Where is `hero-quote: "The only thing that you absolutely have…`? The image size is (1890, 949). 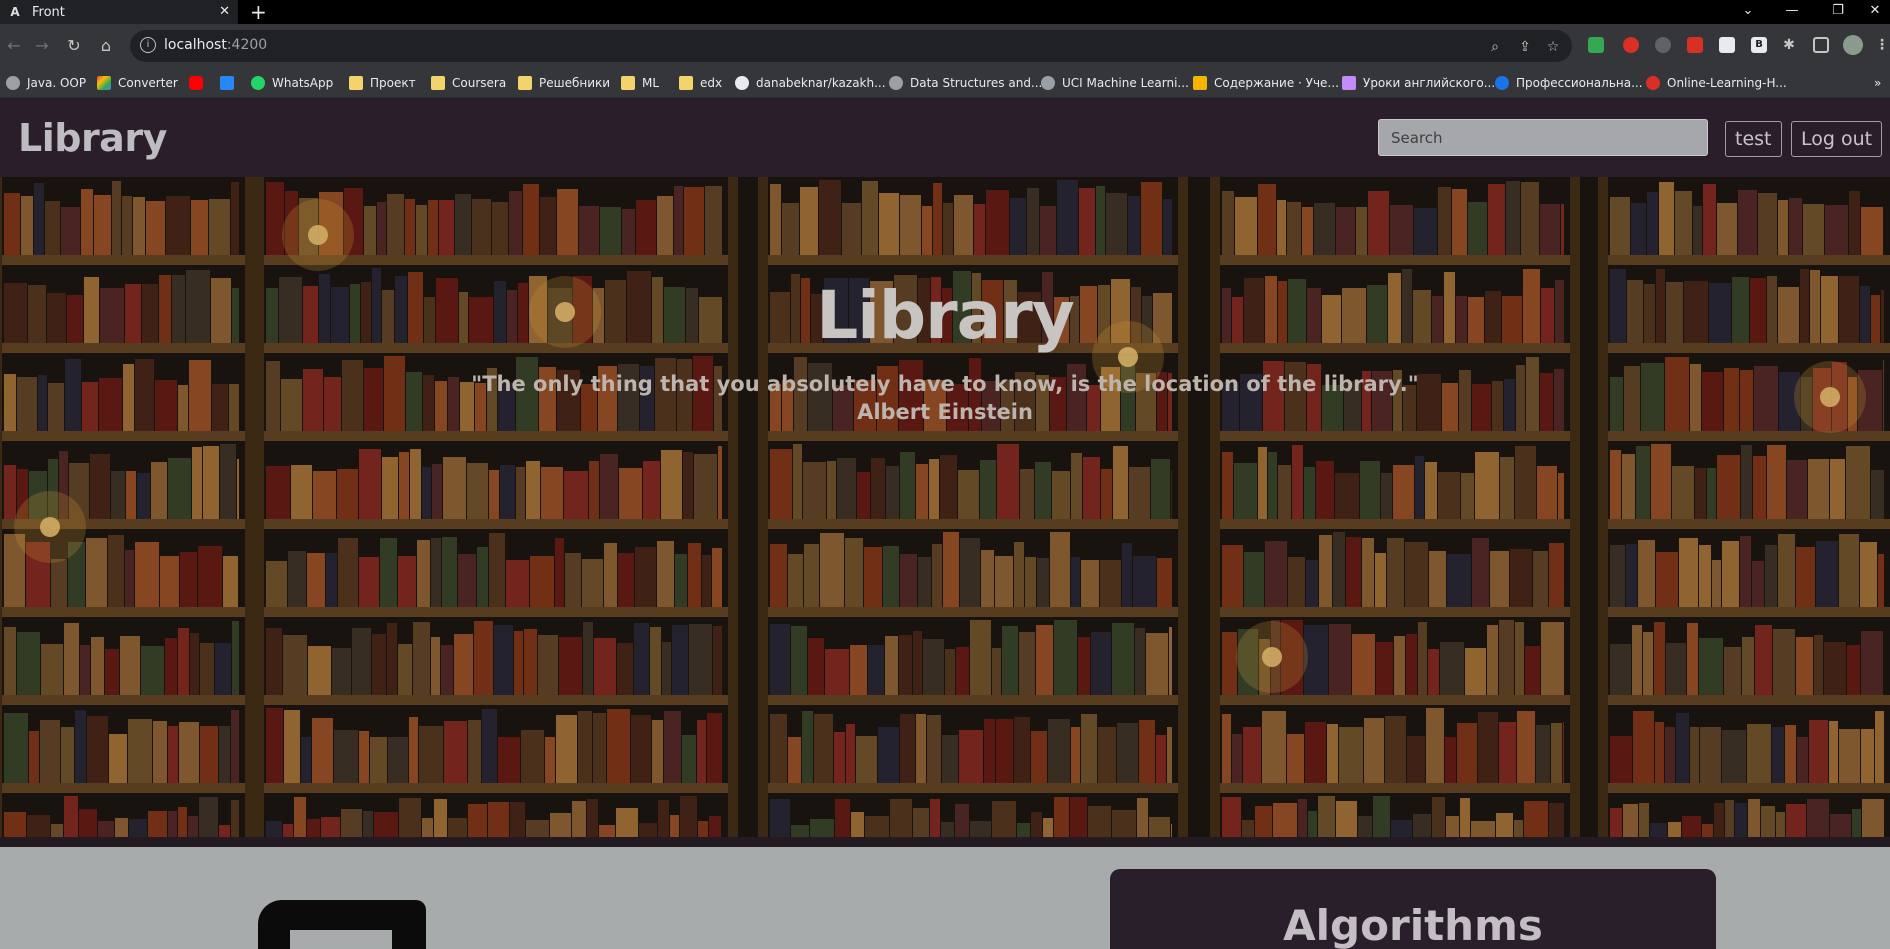
hero-quote: "The only thing that you absolutely have… is located at coordinates (945, 384).